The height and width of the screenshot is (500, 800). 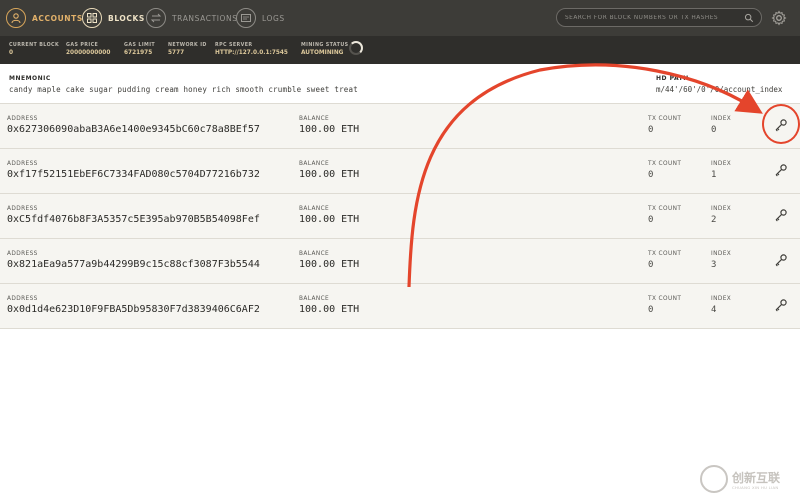 I want to click on gear-icon, so click(x=779, y=18).